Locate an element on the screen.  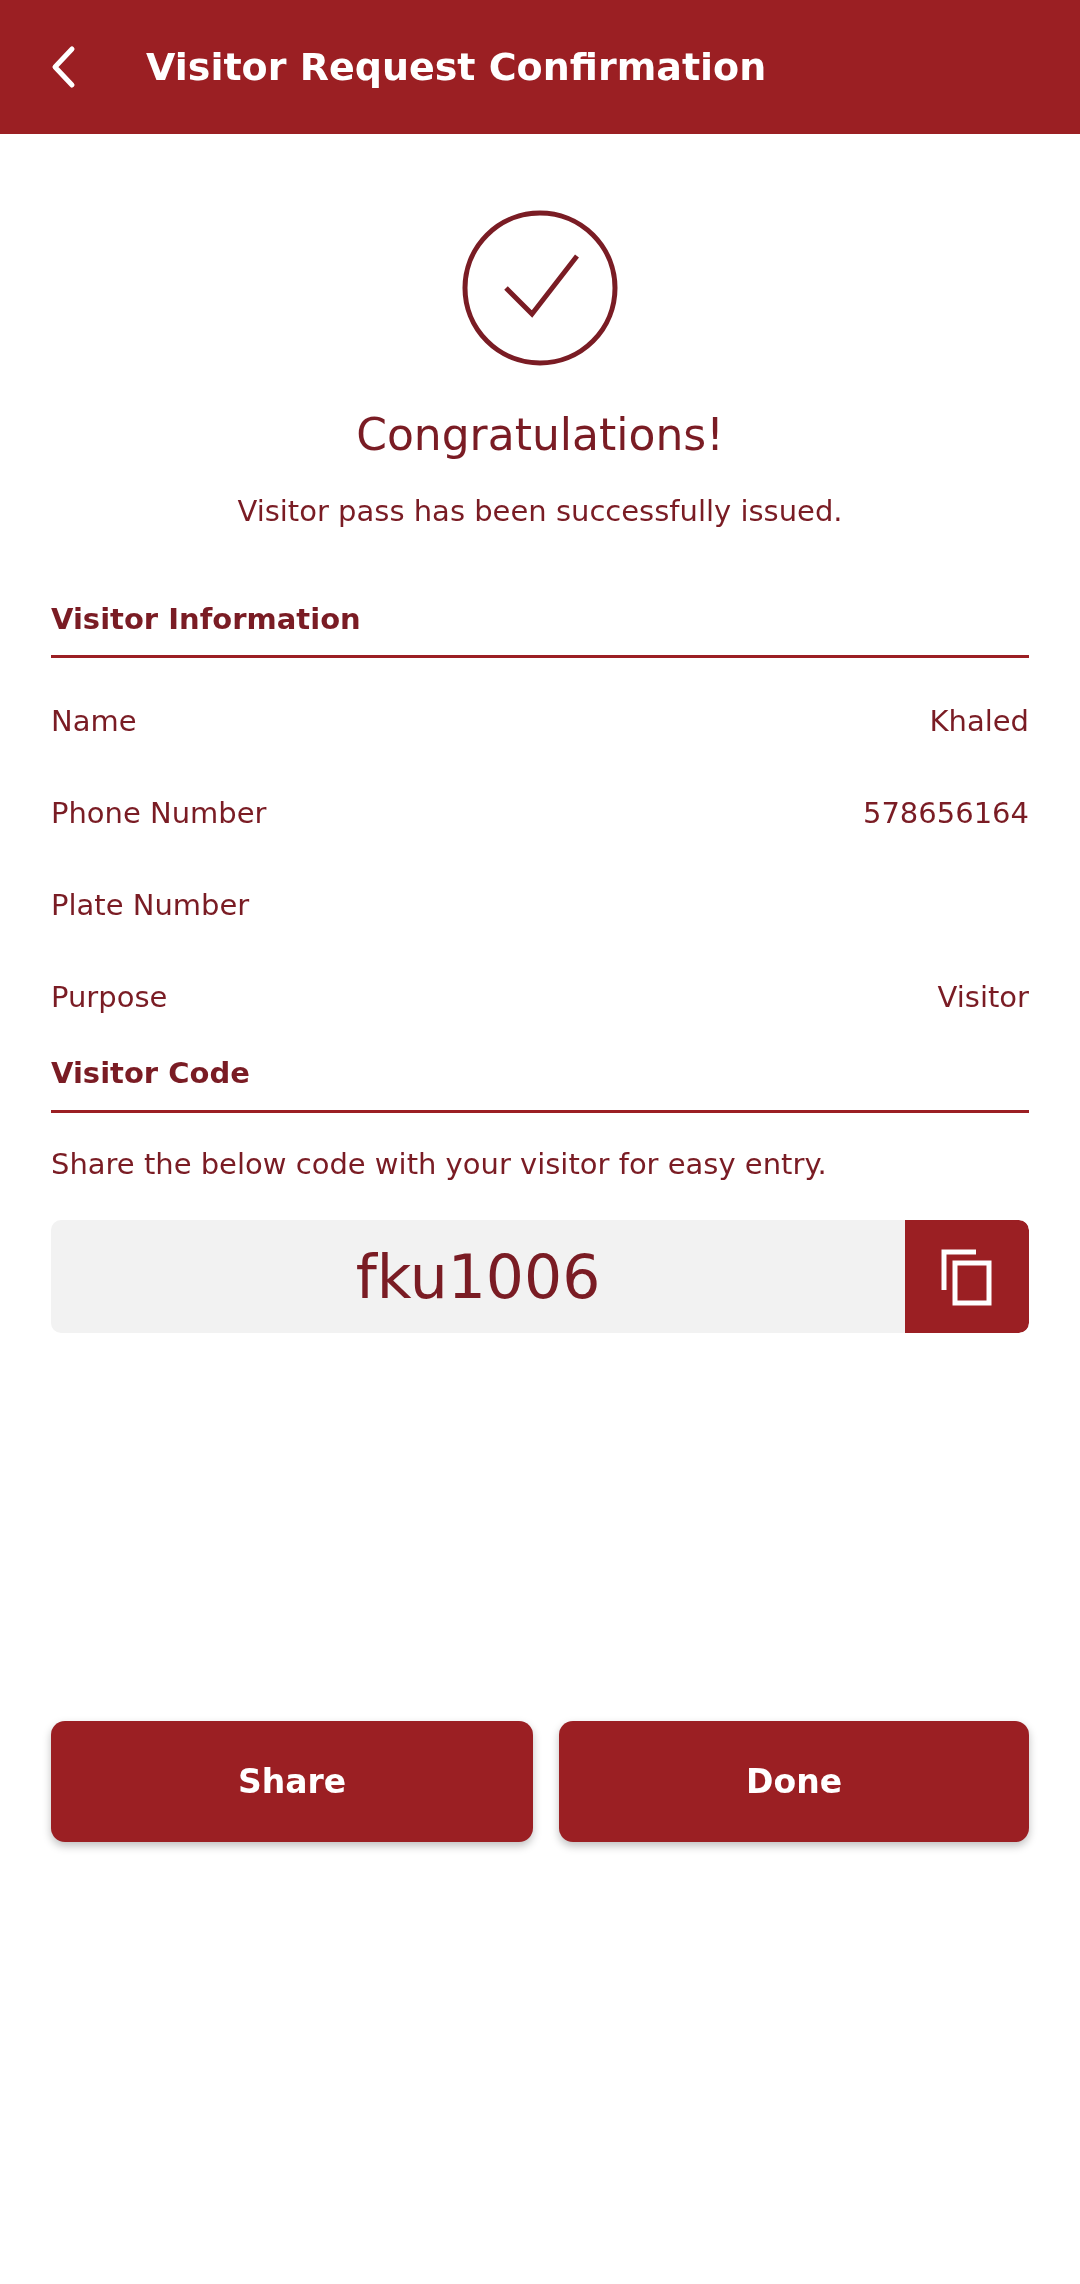
check-circle-icon is located at coordinates (540, 288).